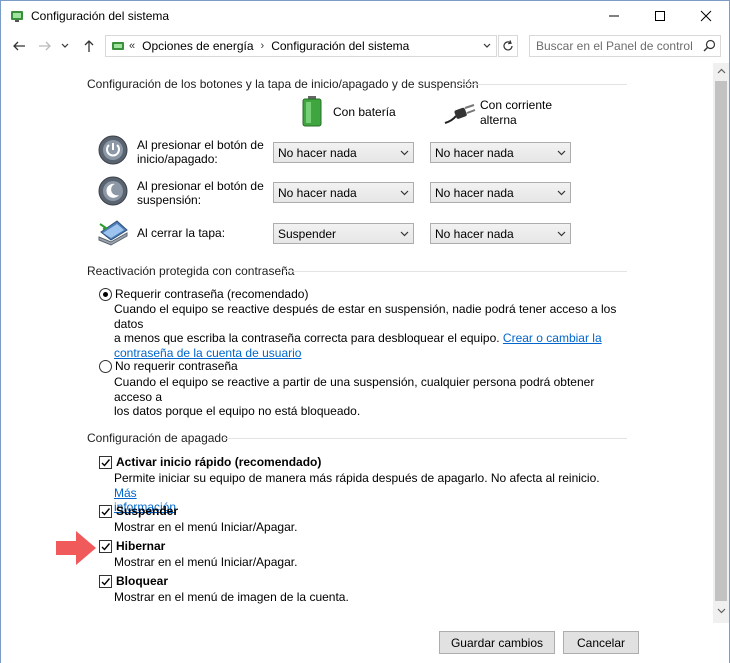  Describe the element at coordinates (365, 16) in the screenshot. I see `title-bar: Configuración del sistema` at that location.